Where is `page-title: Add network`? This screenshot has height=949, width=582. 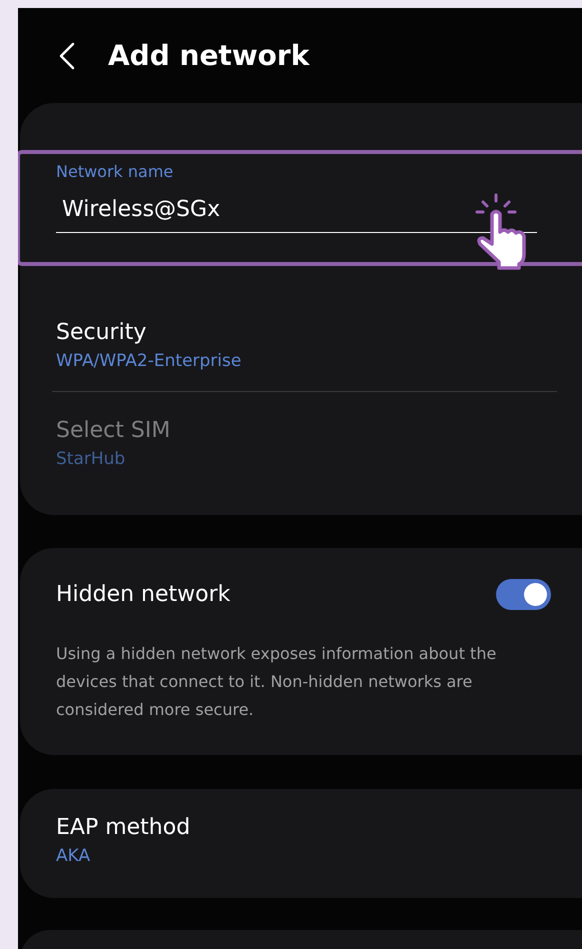
page-title: Add network is located at coordinates (209, 55).